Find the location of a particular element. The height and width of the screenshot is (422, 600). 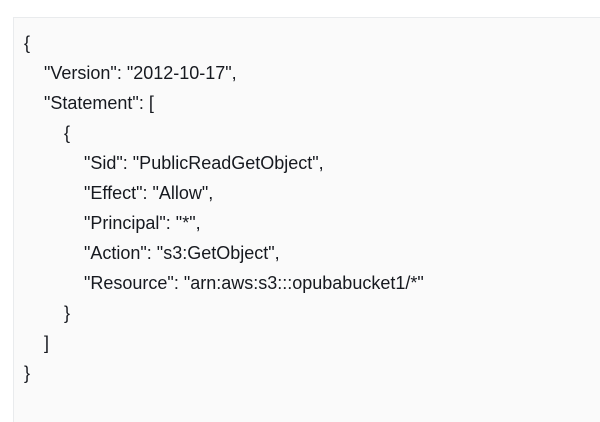

code-line-open-brace: { is located at coordinates (27, 43).